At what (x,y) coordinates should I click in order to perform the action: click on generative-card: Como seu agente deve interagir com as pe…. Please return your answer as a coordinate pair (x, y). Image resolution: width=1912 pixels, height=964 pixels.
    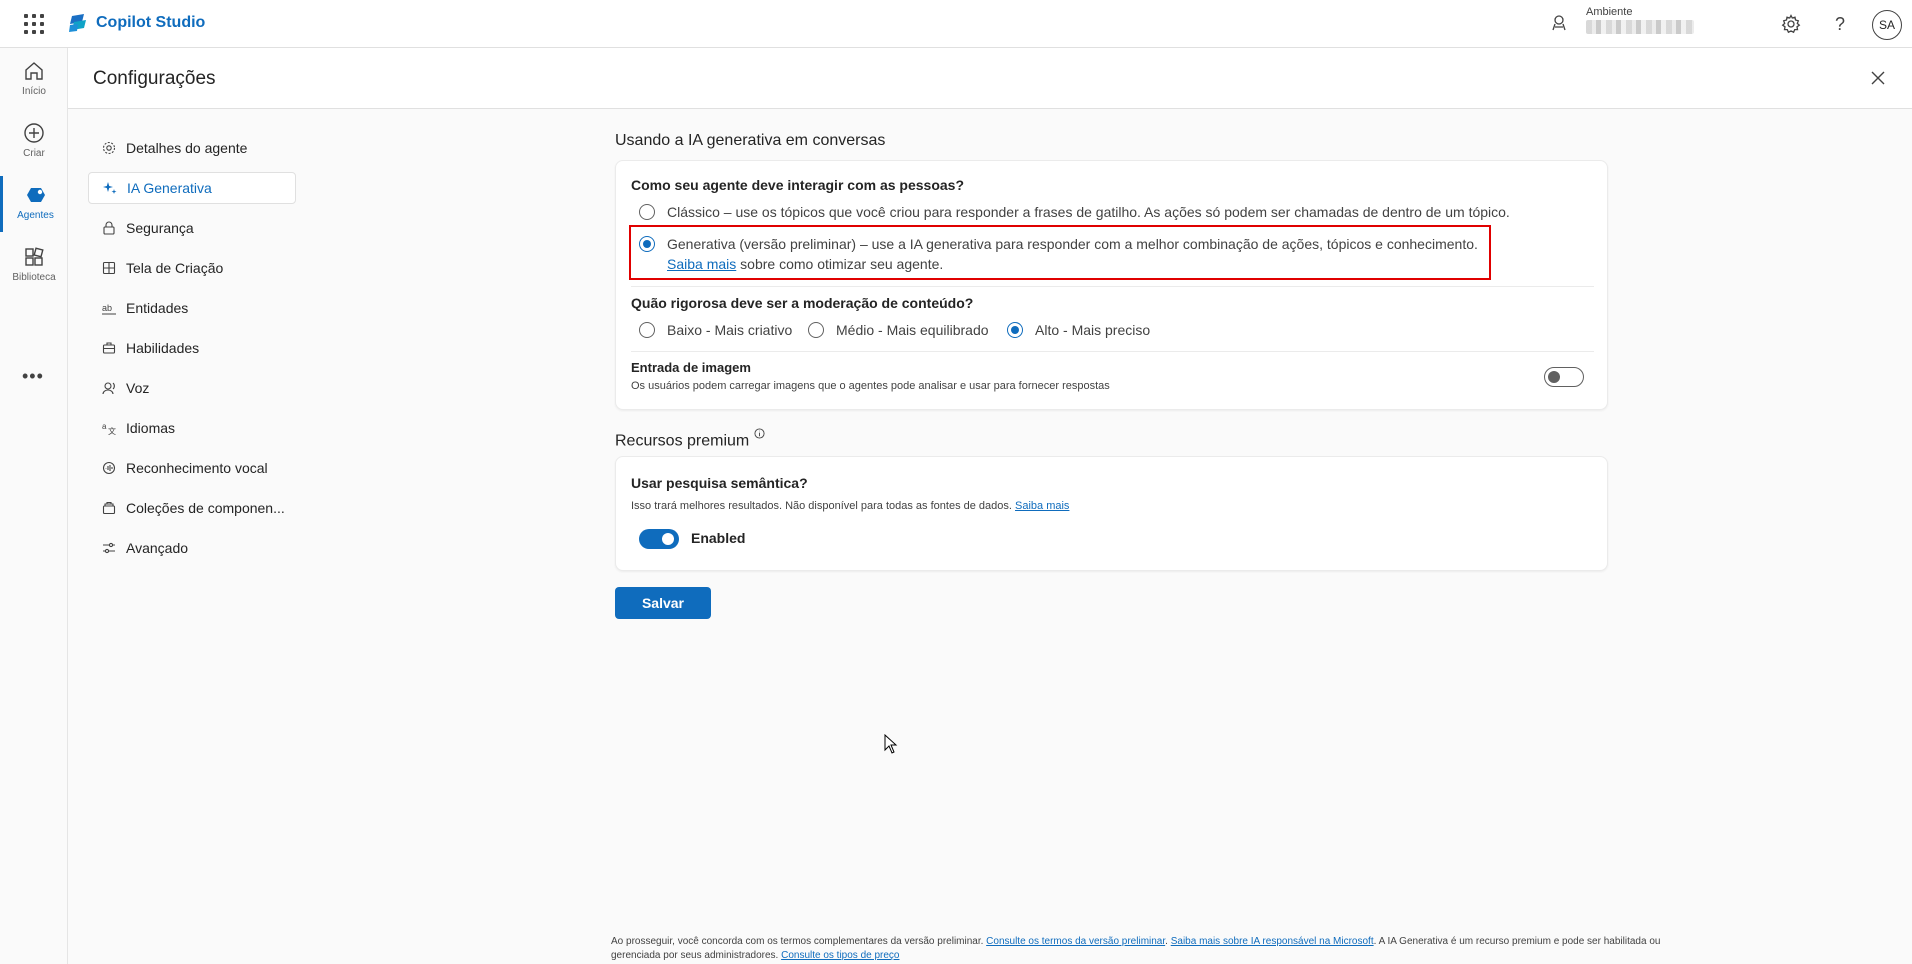
    Looking at the image, I should click on (1111, 285).